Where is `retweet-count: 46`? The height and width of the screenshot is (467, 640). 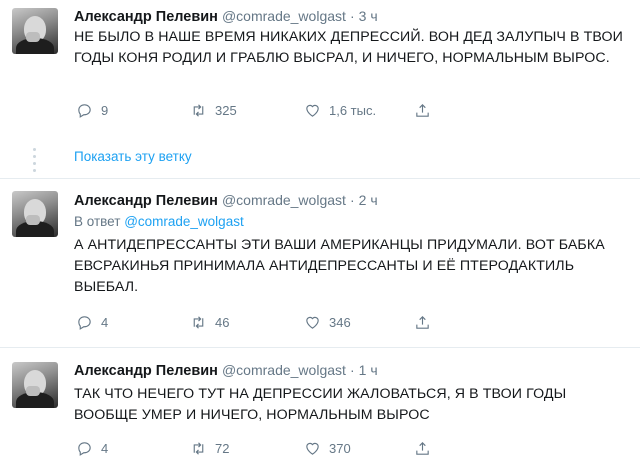 retweet-count: 46 is located at coordinates (222, 322).